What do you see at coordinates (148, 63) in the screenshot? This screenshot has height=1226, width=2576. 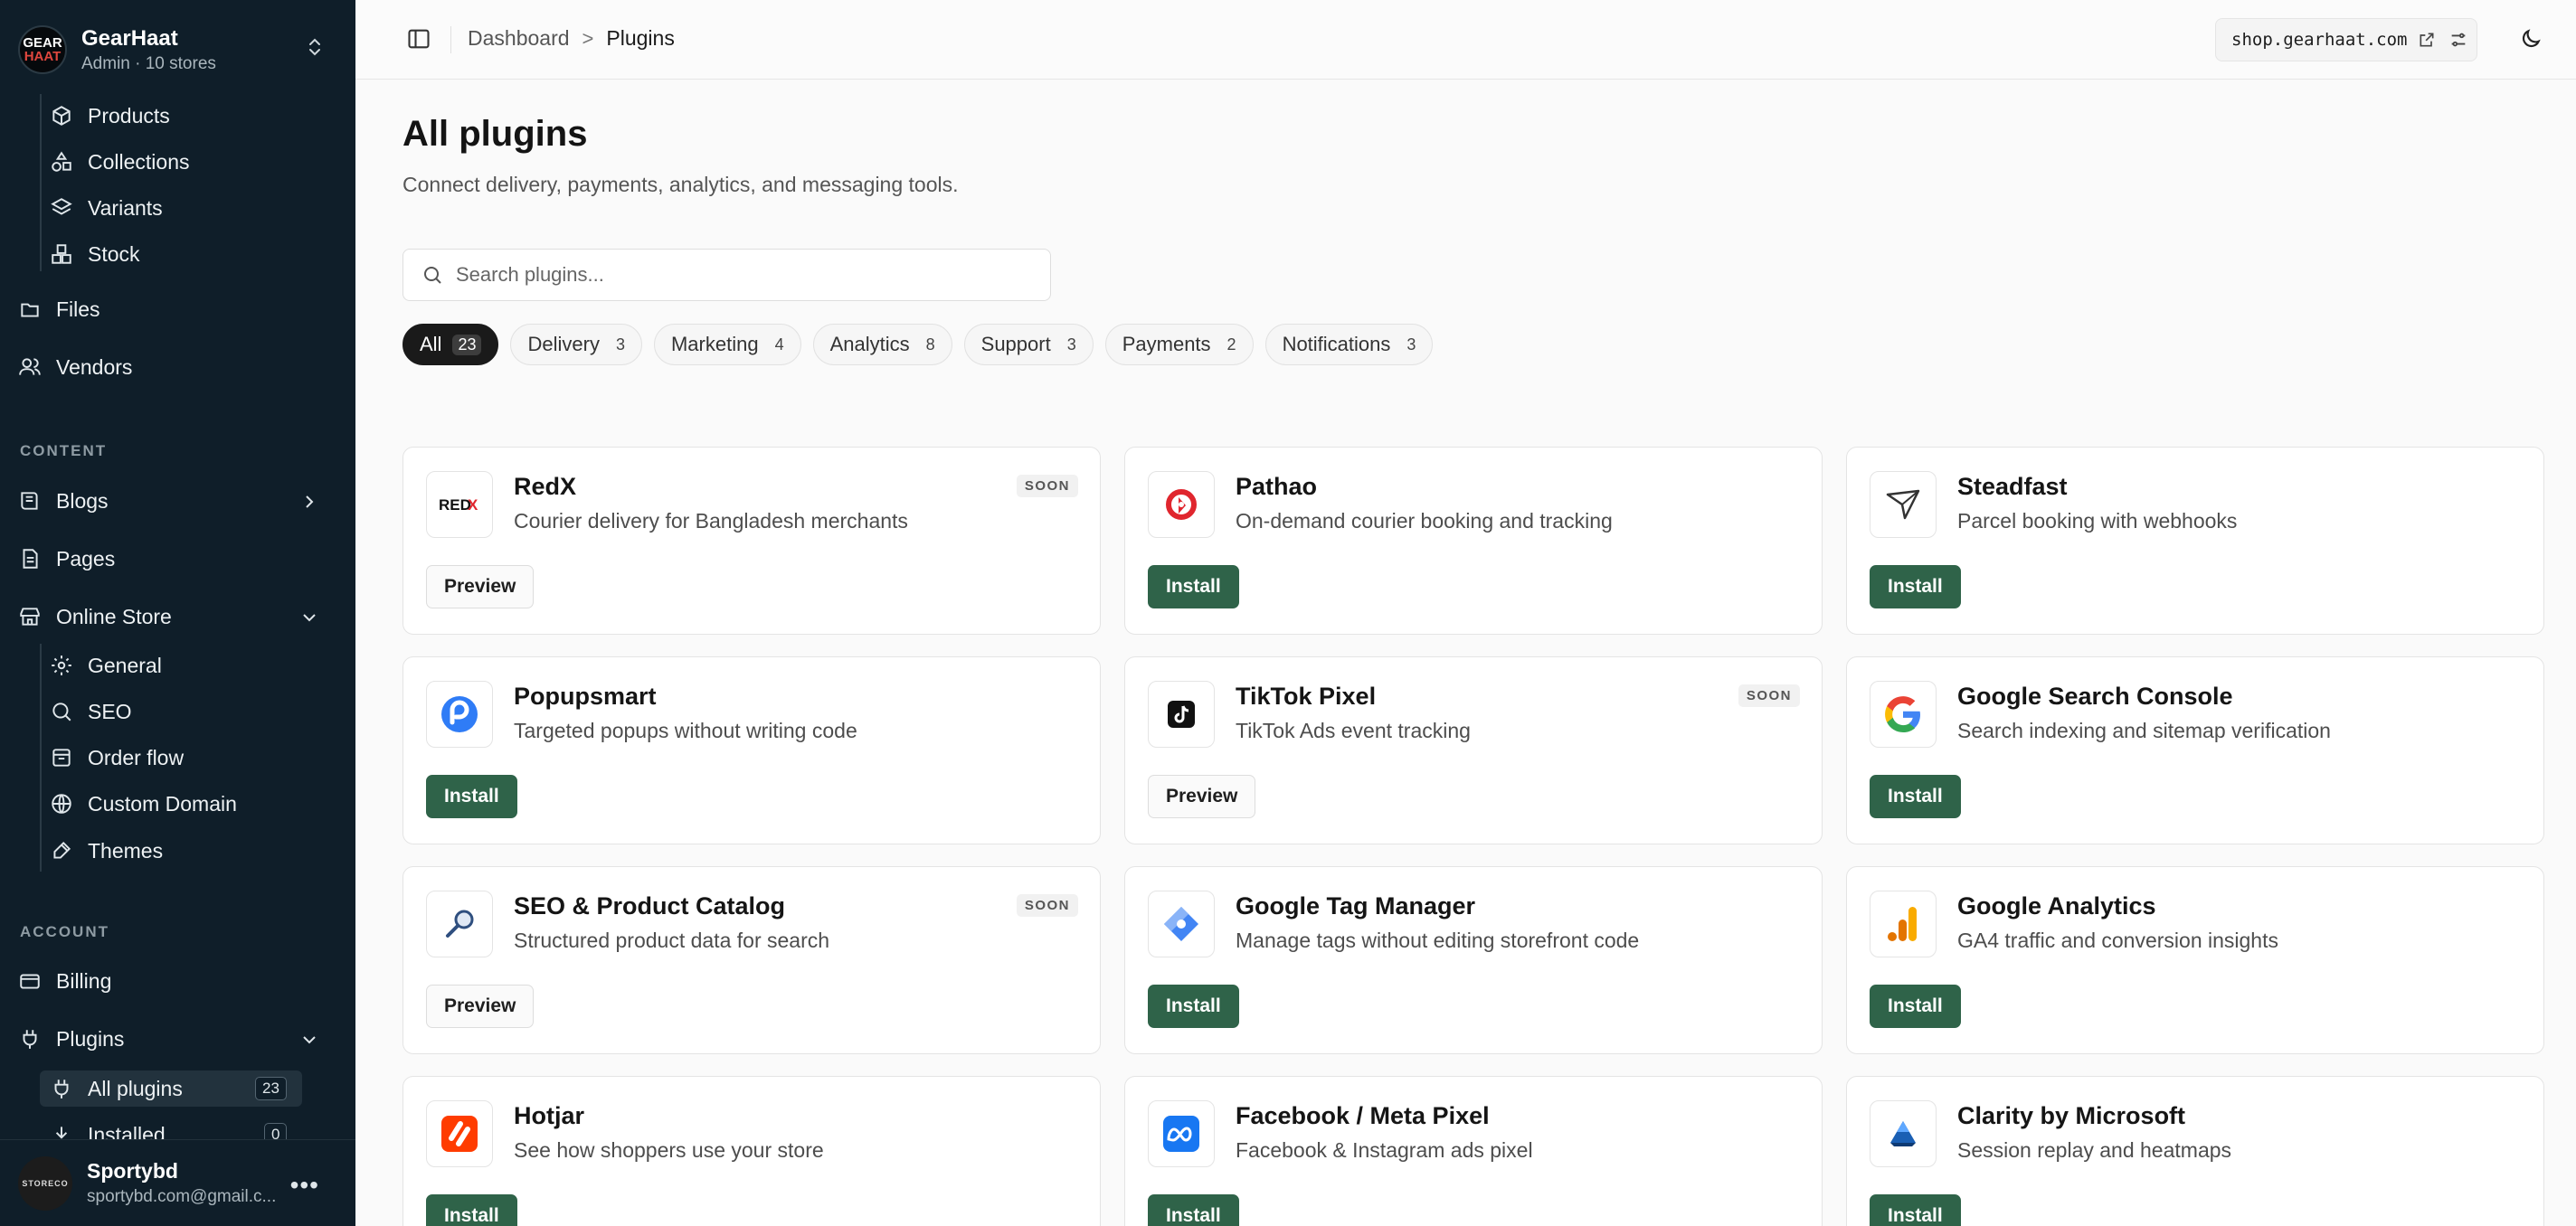 I see `brand-subtitle: Admin · 10 stores` at bounding box center [148, 63].